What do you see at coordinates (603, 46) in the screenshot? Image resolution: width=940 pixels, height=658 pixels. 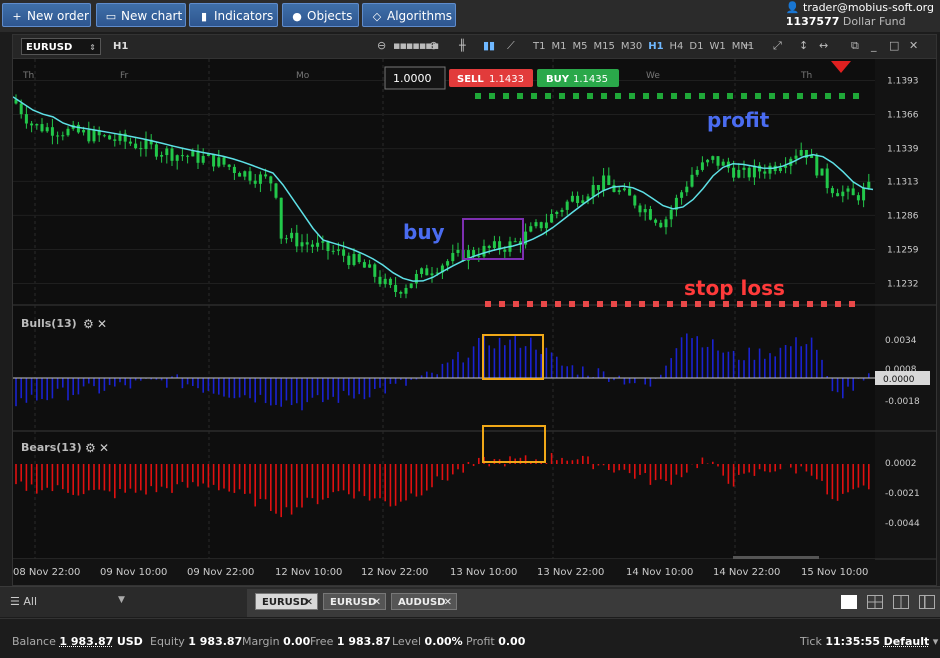 I see `timeframe-m15: M15` at bounding box center [603, 46].